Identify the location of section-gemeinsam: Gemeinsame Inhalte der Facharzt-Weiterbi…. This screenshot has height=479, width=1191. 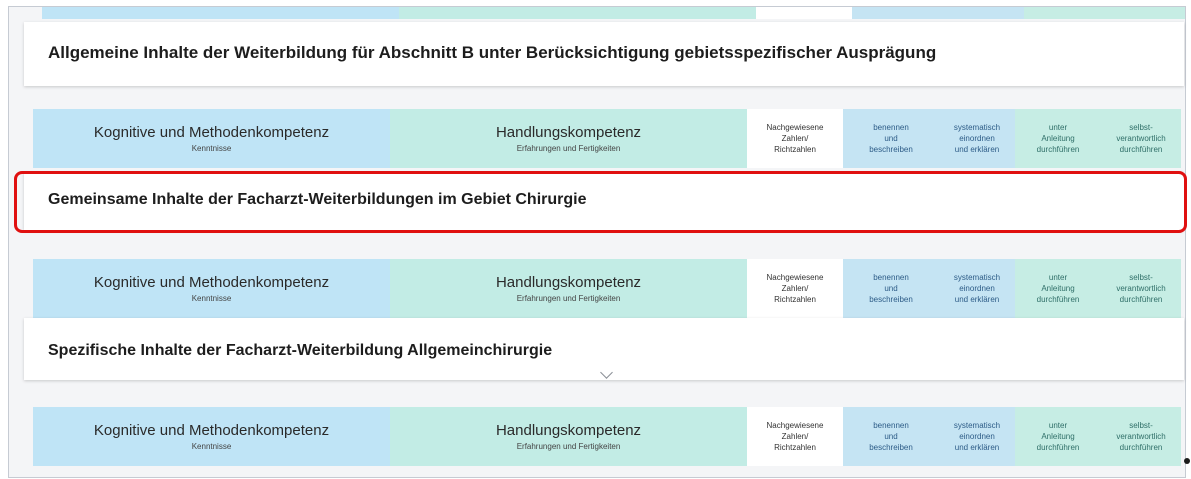
(604, 201).